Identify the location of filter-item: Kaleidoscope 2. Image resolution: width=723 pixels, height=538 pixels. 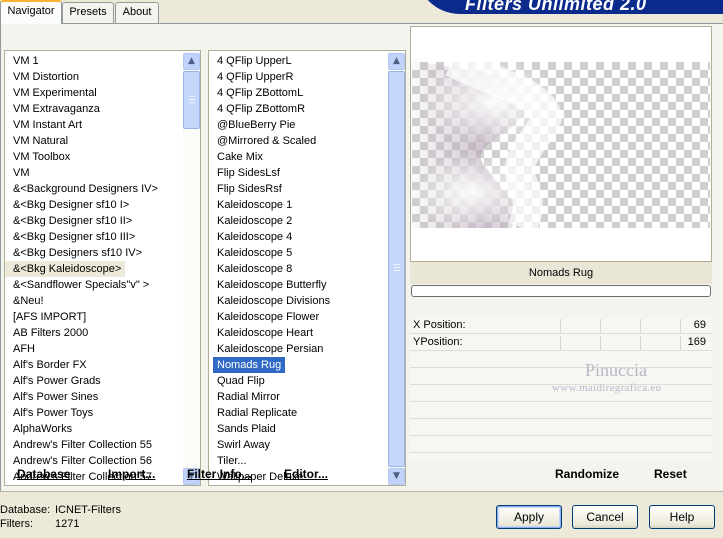
(298, 221).